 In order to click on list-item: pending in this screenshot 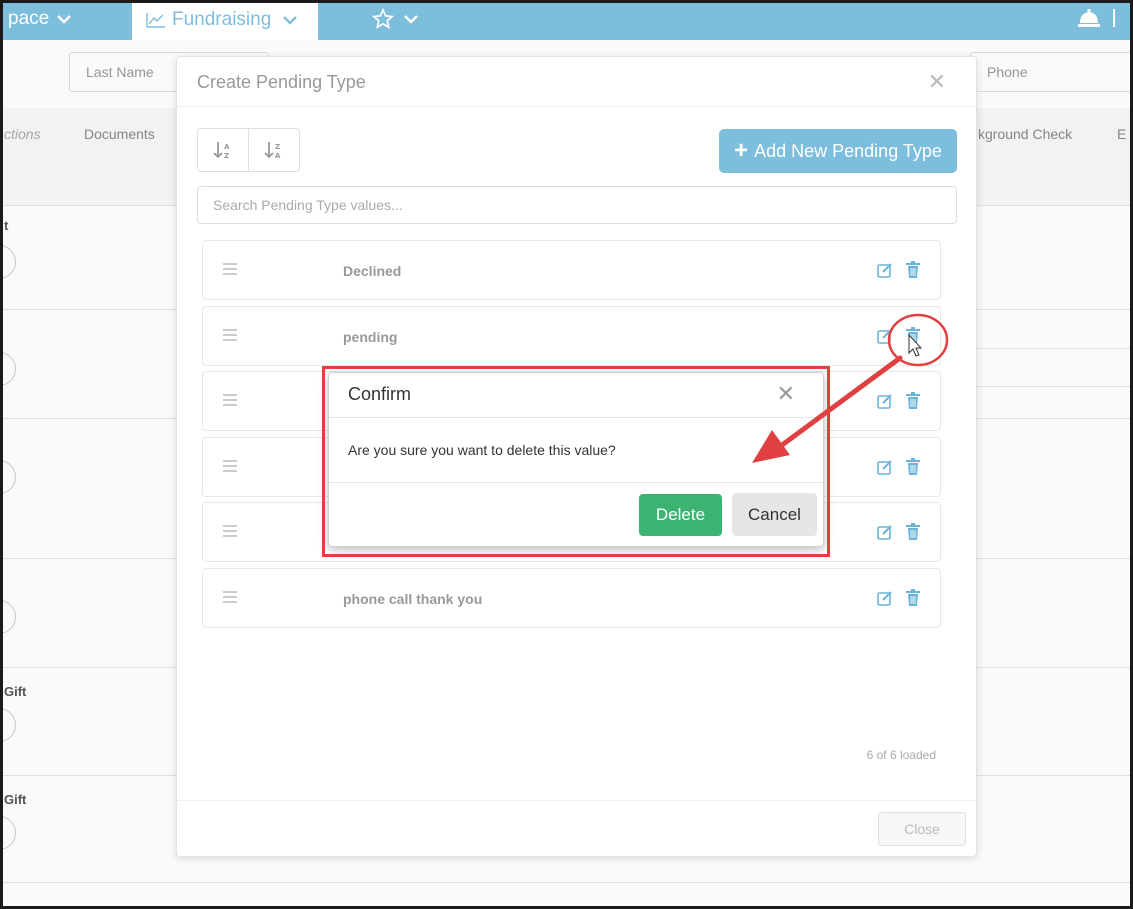, I will do `click(571, 336)`.